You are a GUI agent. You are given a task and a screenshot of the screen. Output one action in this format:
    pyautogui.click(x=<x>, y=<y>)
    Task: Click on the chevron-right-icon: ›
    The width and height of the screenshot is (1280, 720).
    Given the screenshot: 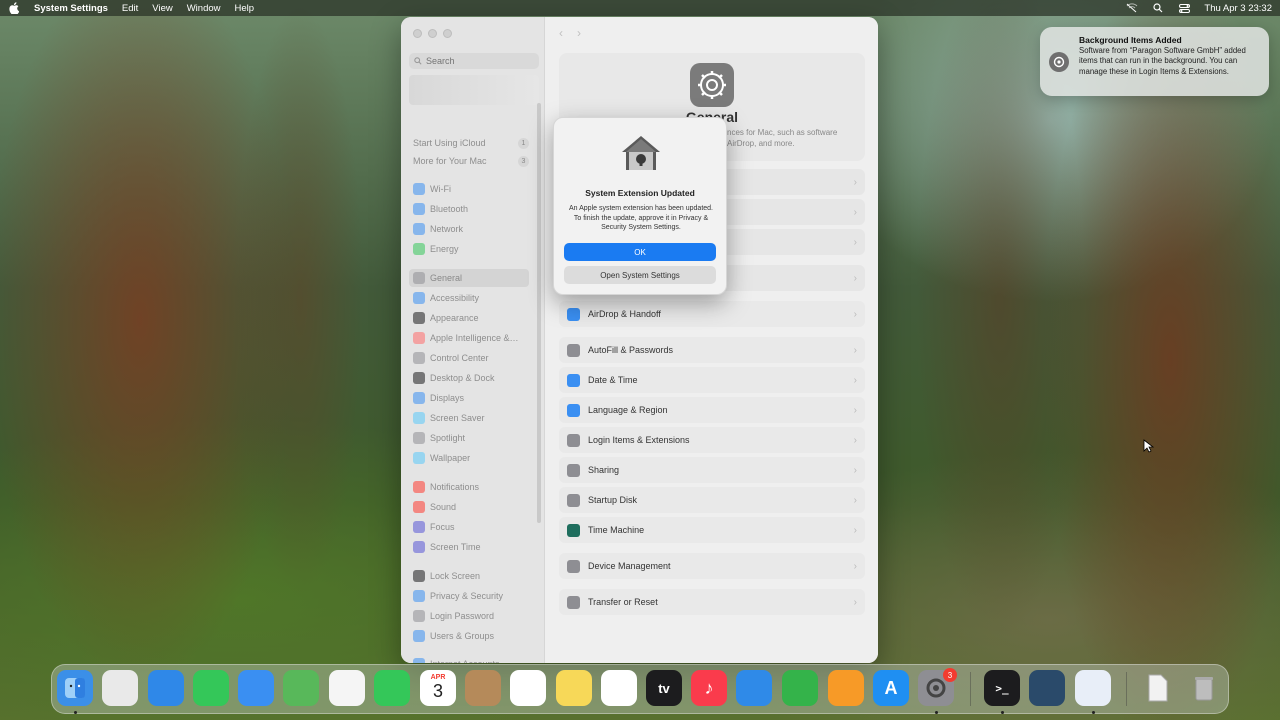 What is the action you would take?
    pyautogui.click(x=855, y=410)
    